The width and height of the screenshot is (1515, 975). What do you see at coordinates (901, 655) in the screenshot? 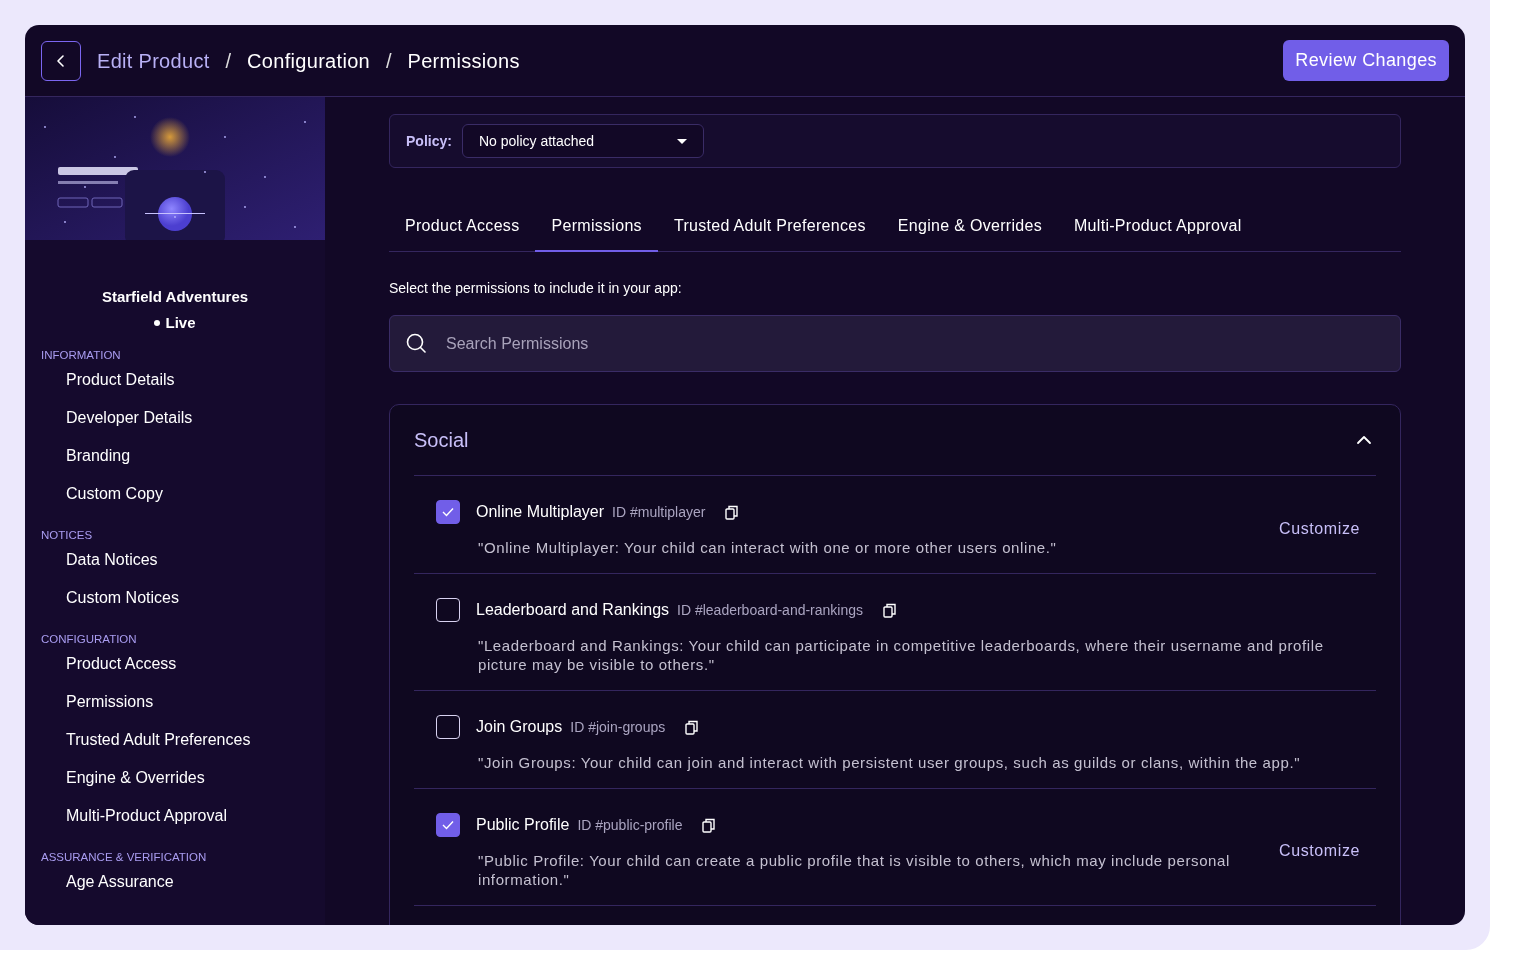
I see `permission-description: "Leaderboard and Rankings: Your child can participate in competitive leaderboards, where their username and profile picture may be visible to others."` at bounding box center [901, 655].